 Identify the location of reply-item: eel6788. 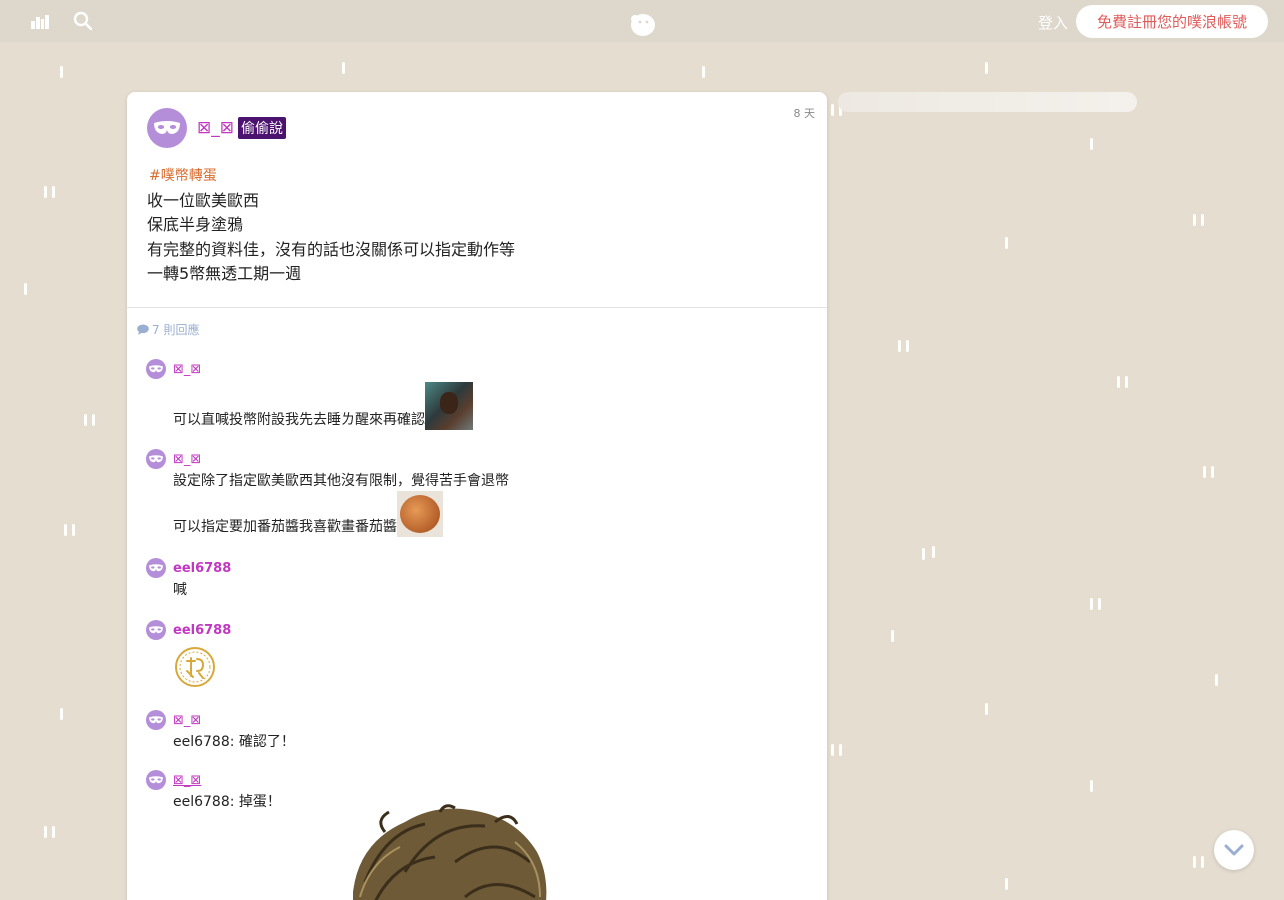
(188, 654).